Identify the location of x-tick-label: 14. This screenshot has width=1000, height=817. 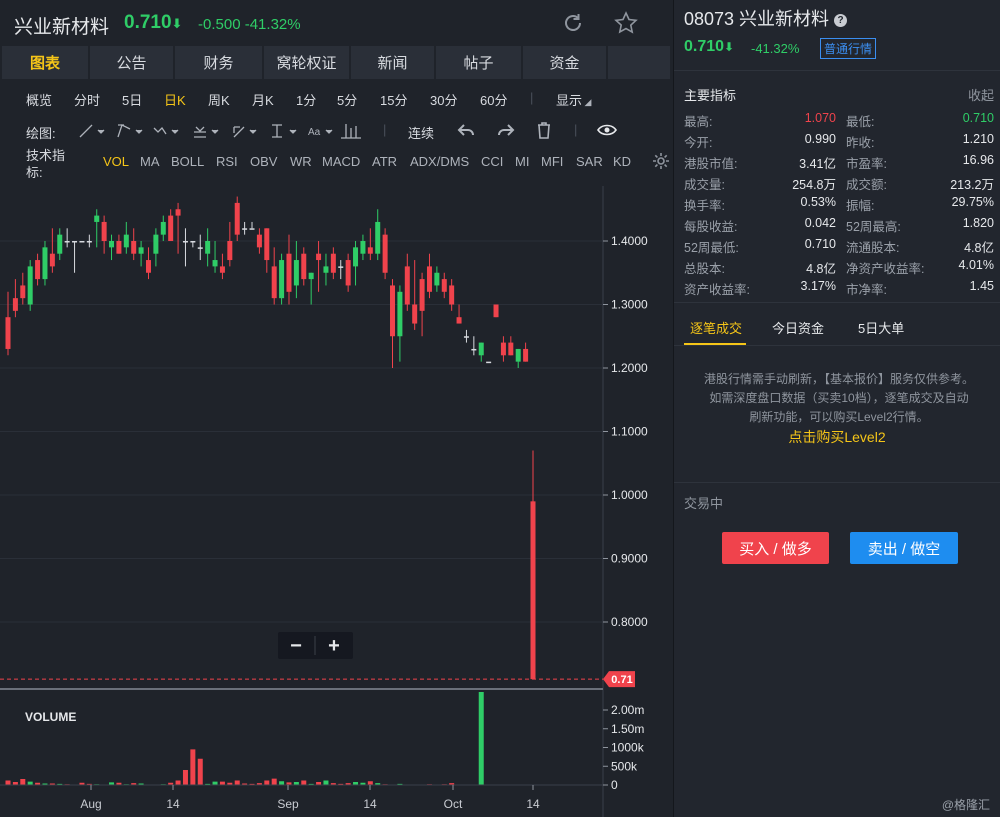
(173, 804).